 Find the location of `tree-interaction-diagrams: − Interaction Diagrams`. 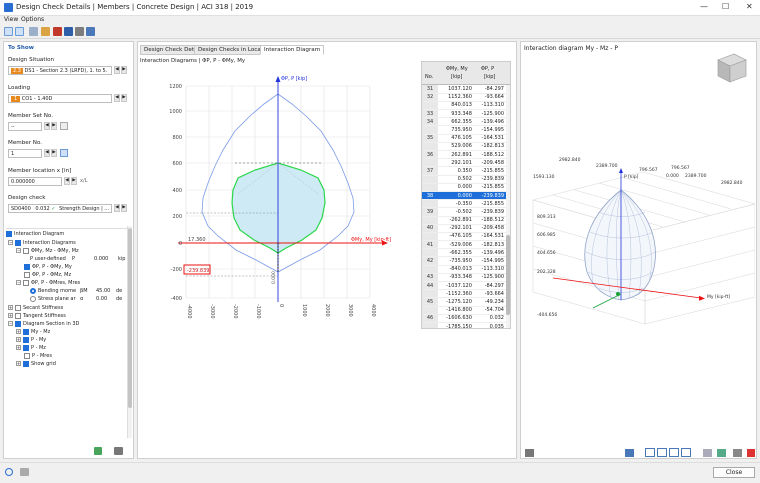

tree-interaction-diagrams: − Interaction Diagrams is located at coordinates (42, 243).